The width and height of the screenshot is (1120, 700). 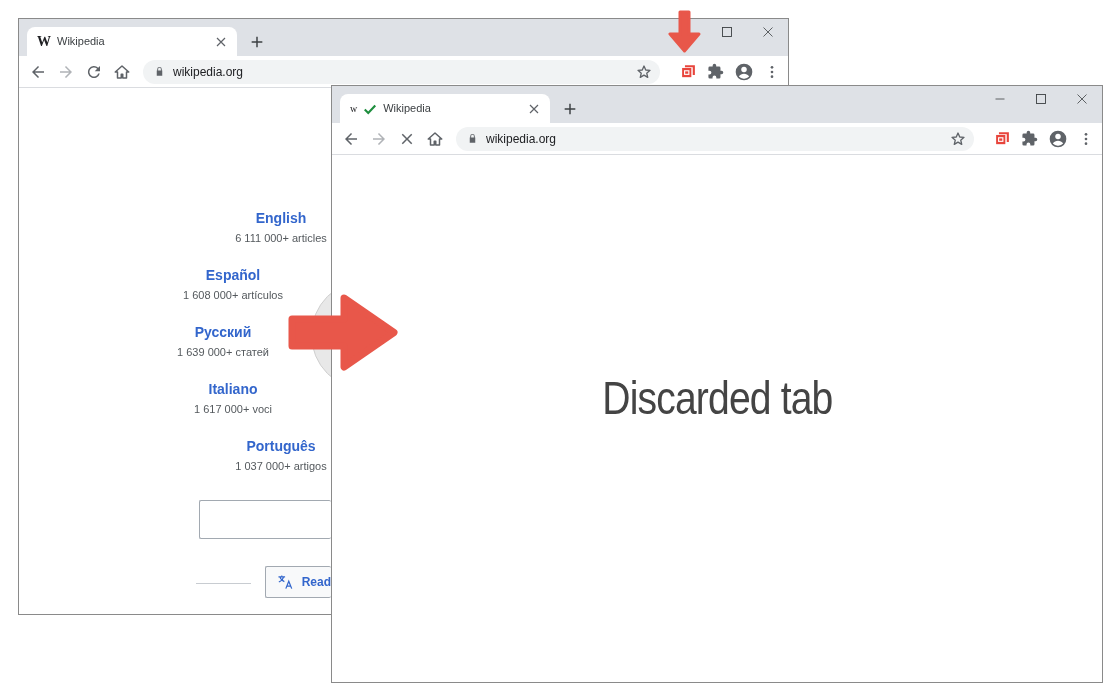 I want to click on favicon: W, so click(x=44, y=42).